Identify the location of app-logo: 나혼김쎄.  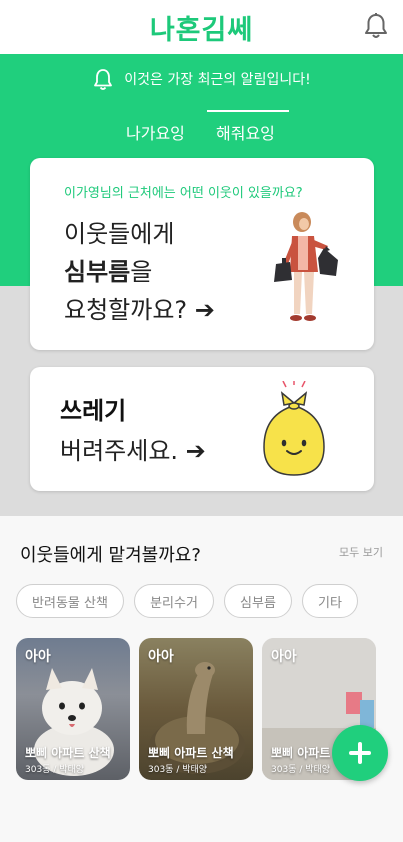
(201, 27).